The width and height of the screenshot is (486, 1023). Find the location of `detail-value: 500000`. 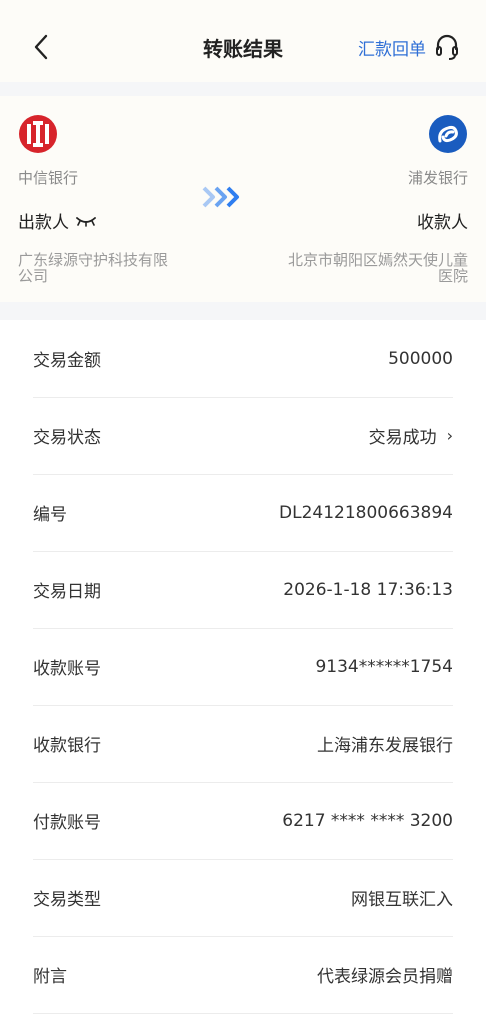

detail-value: 500000 is located at coordinates (420, 358).